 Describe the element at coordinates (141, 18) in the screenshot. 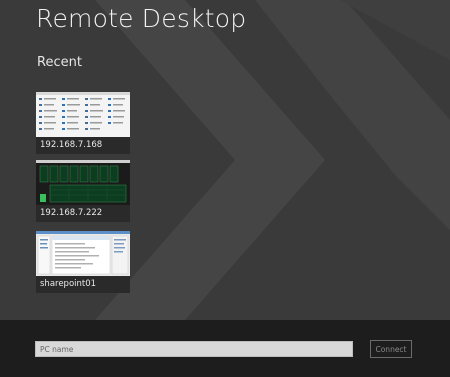

I see `app-title: Remote Desktop` at that location.